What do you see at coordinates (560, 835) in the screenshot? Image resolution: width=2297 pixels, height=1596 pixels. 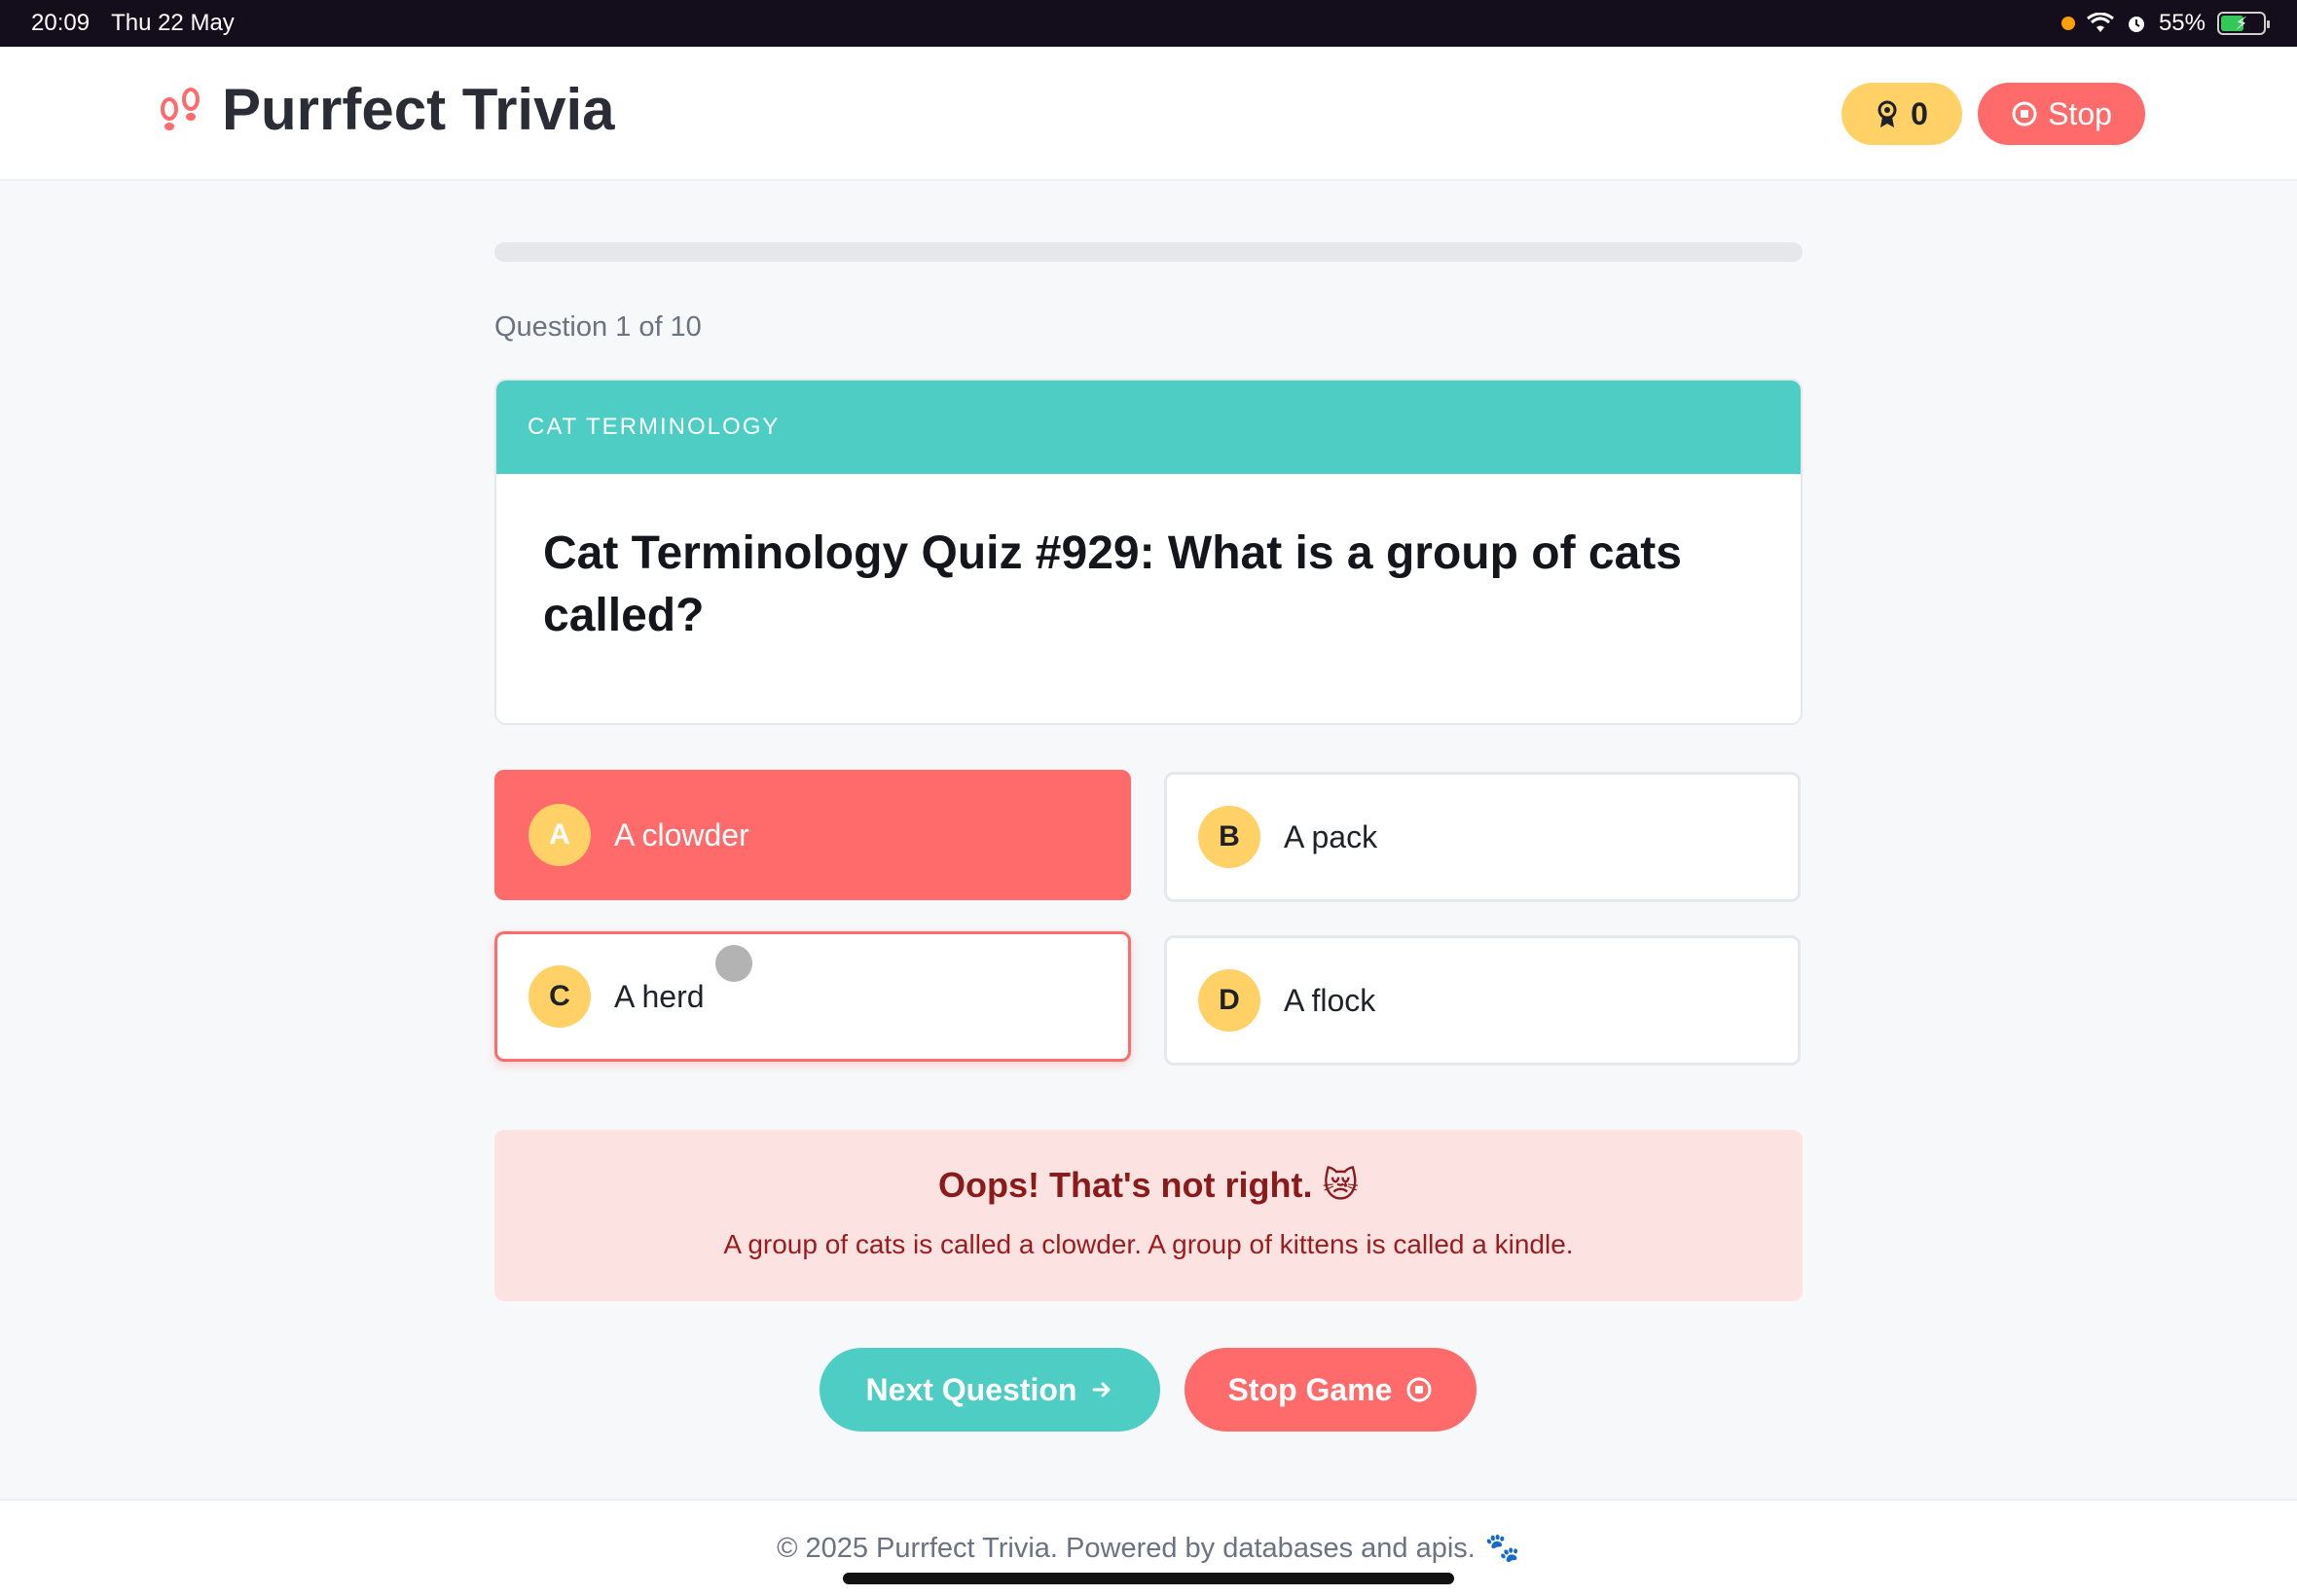 I see `answer-letter: A` at bounding box center [560, 835].